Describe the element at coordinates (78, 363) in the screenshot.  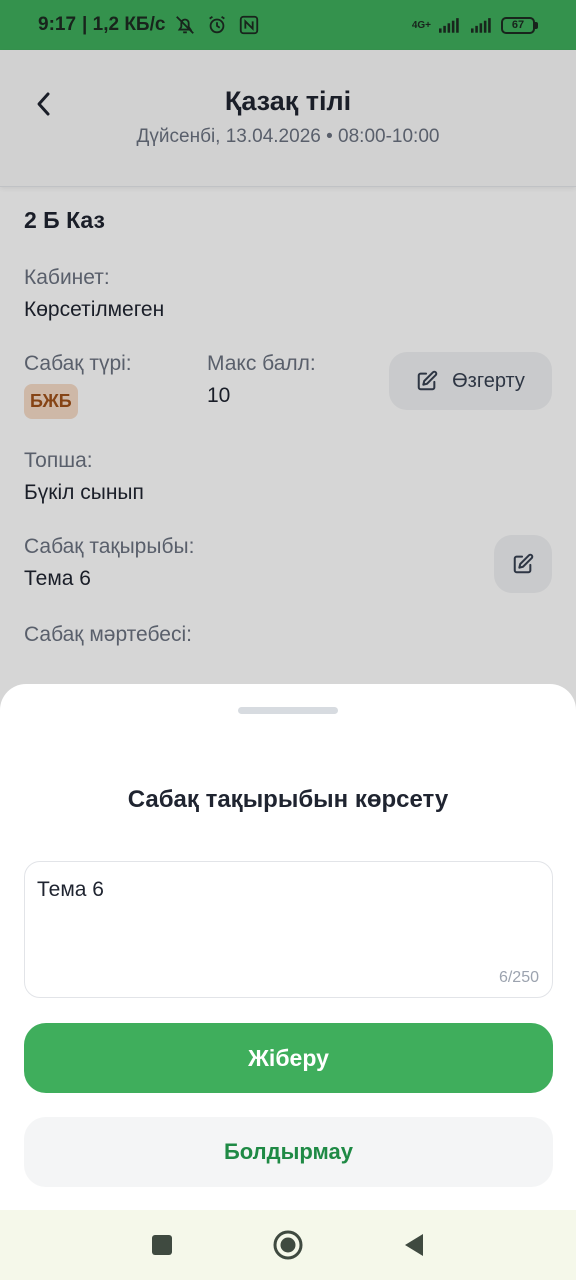
I see `type-label: Сабақ түрі:` at that location.